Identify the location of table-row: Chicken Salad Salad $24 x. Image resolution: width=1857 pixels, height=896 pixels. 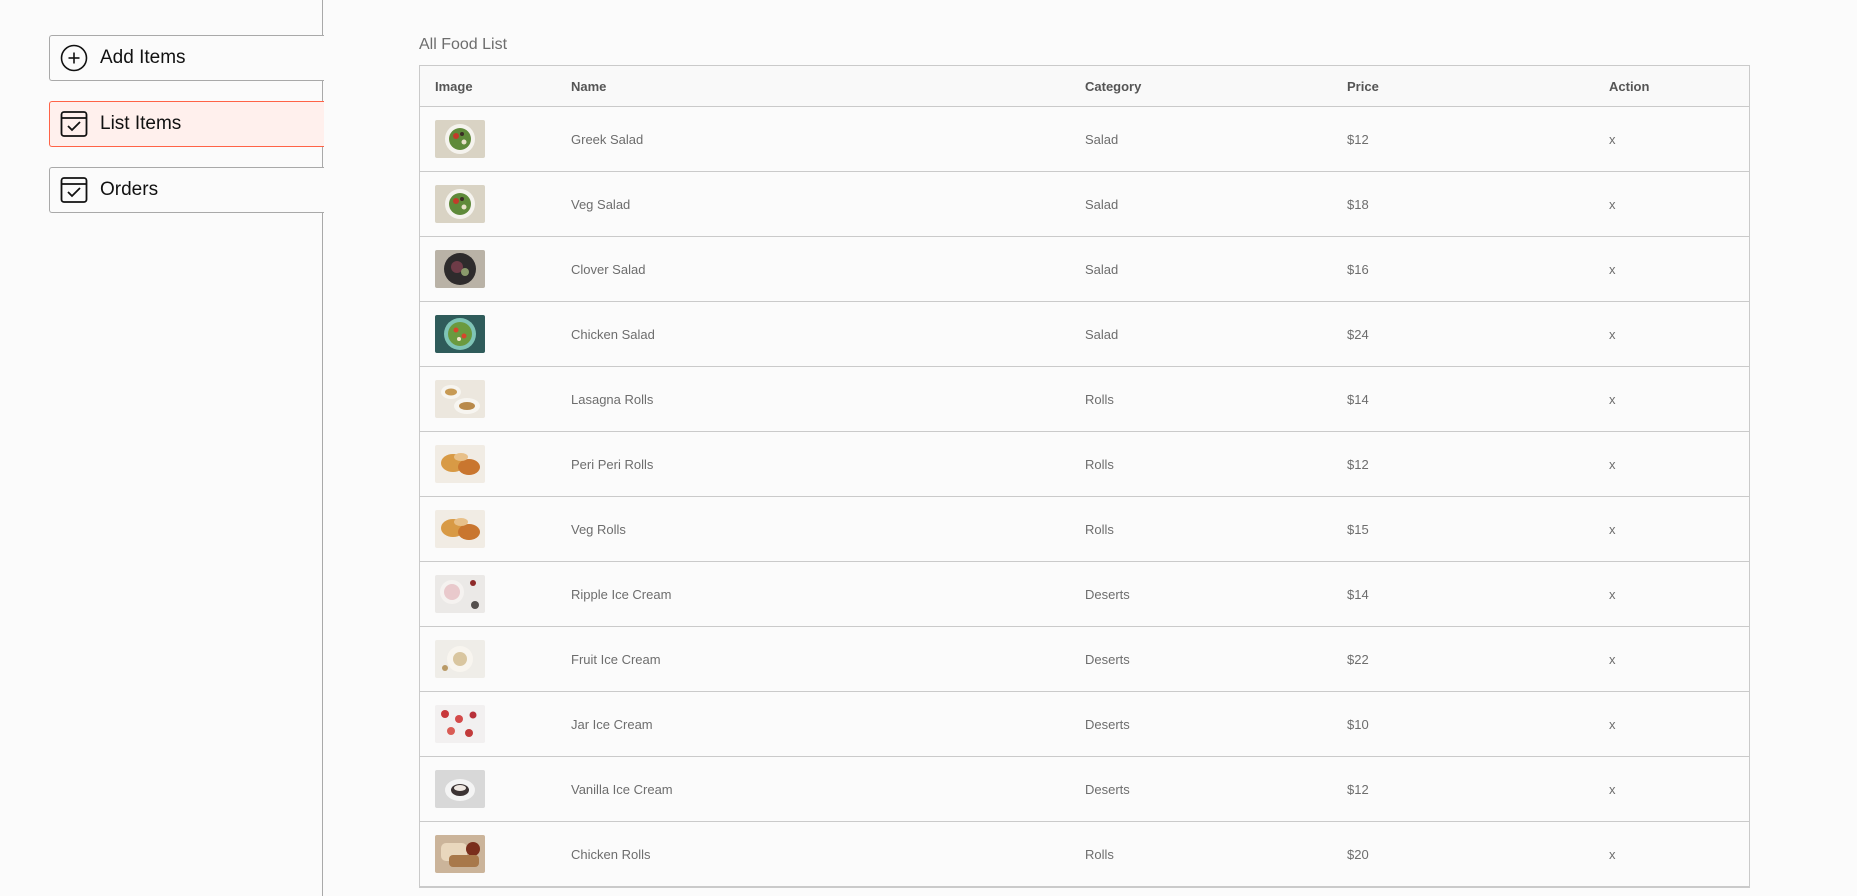
(1084, 334).